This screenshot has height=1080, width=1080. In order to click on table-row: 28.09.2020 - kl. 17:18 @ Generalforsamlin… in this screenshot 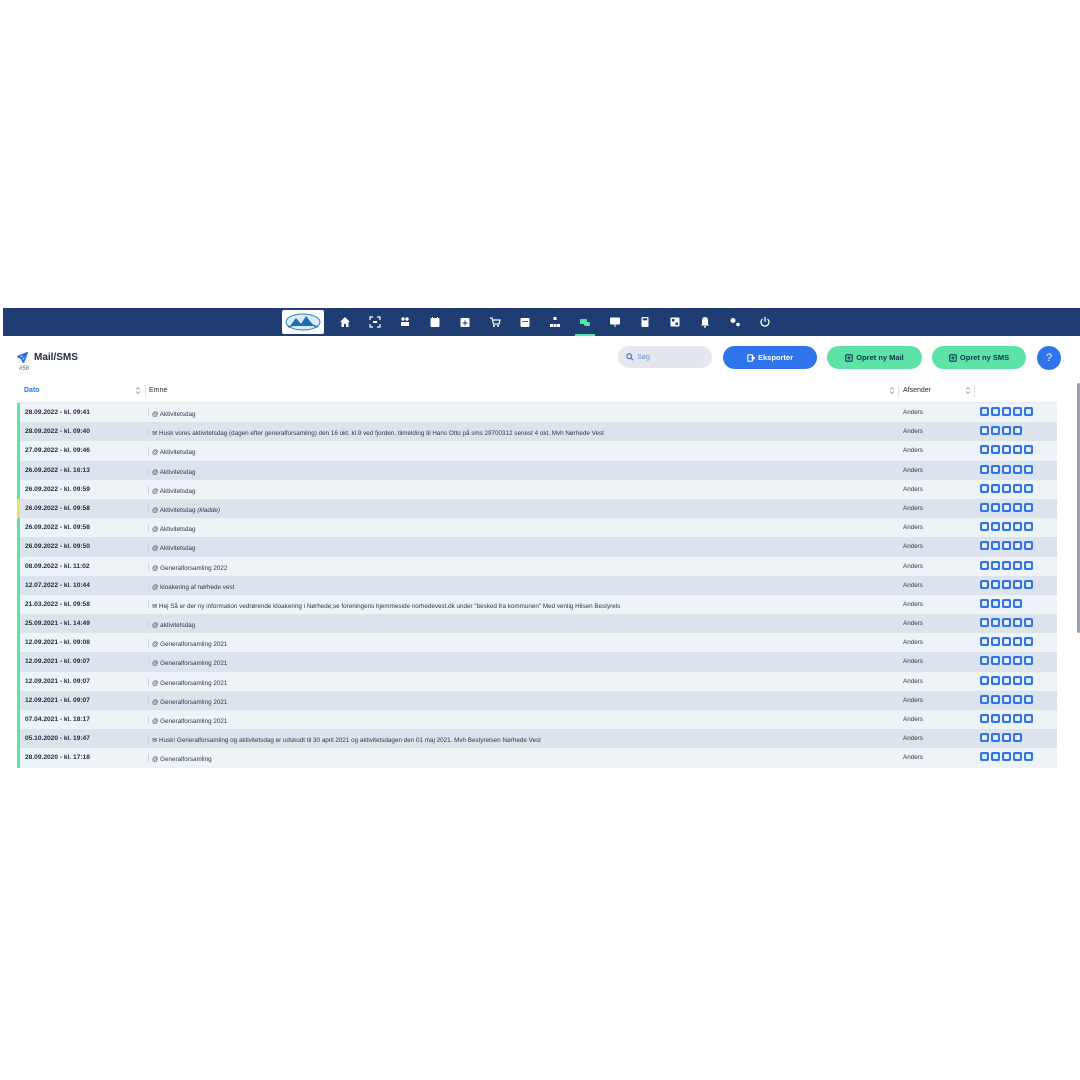, I will do `click(537, 758)`.